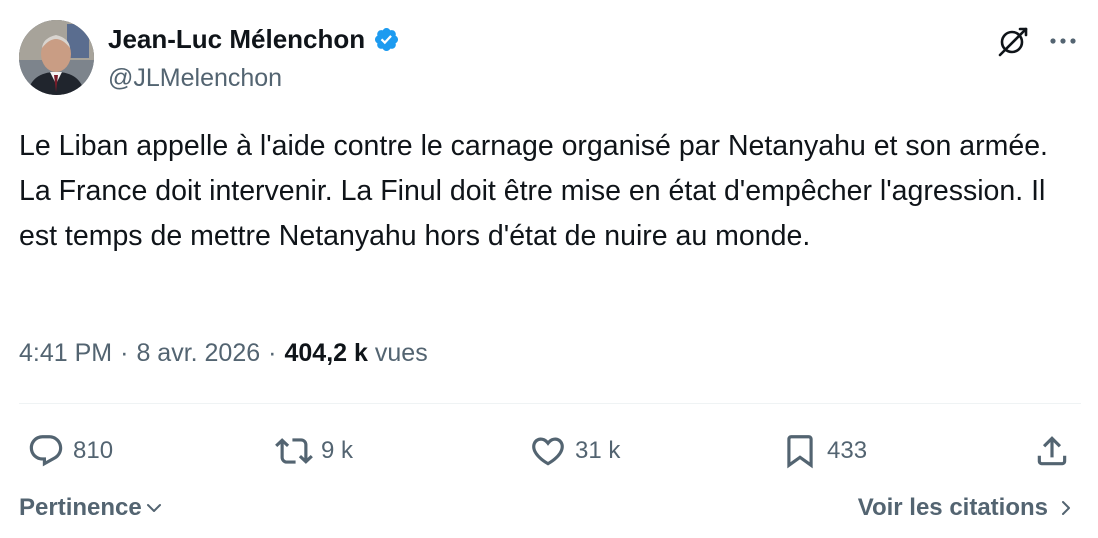 Image resolution: width=1098 pixels, height=538 pixels. I want to click on share-icon, so click(1052, 451).